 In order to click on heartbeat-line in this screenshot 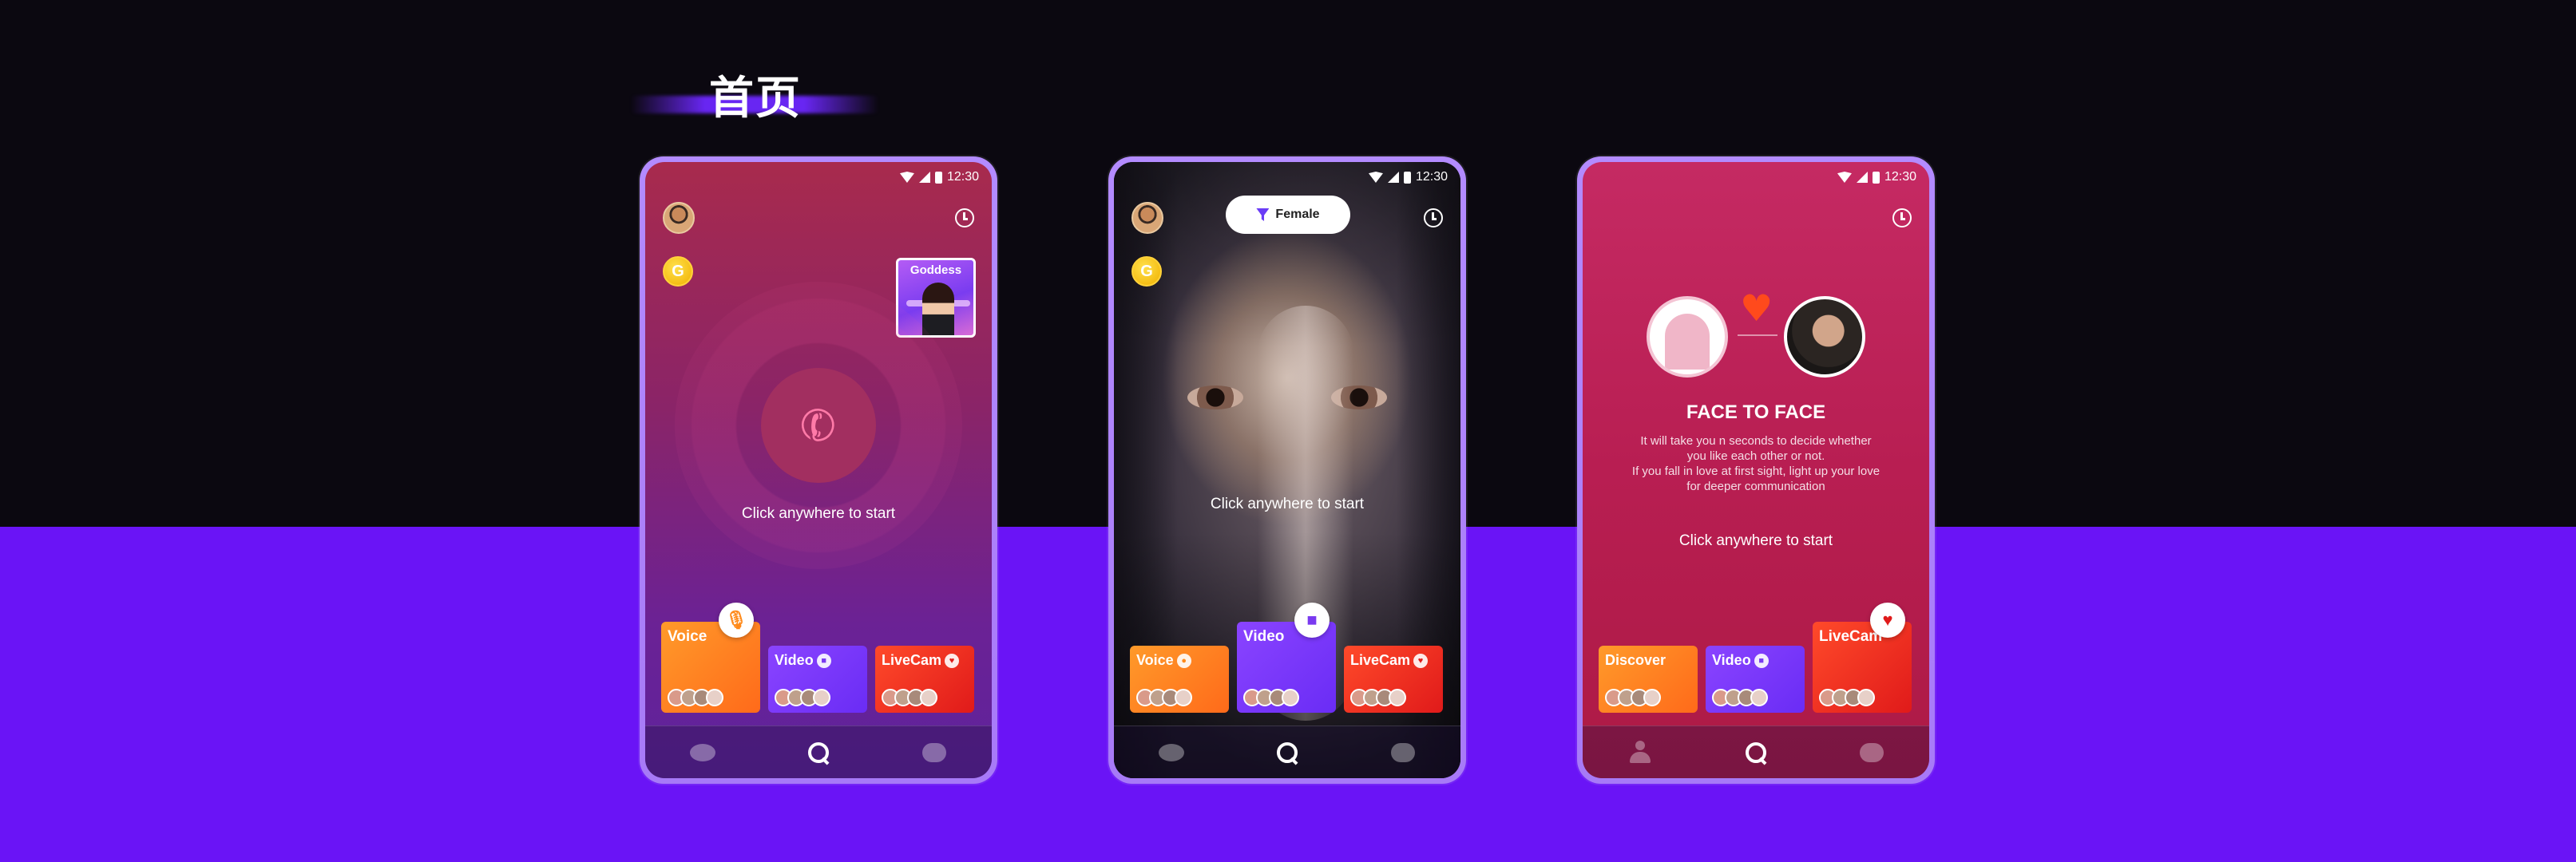, I will do `click(1758, 335)`.